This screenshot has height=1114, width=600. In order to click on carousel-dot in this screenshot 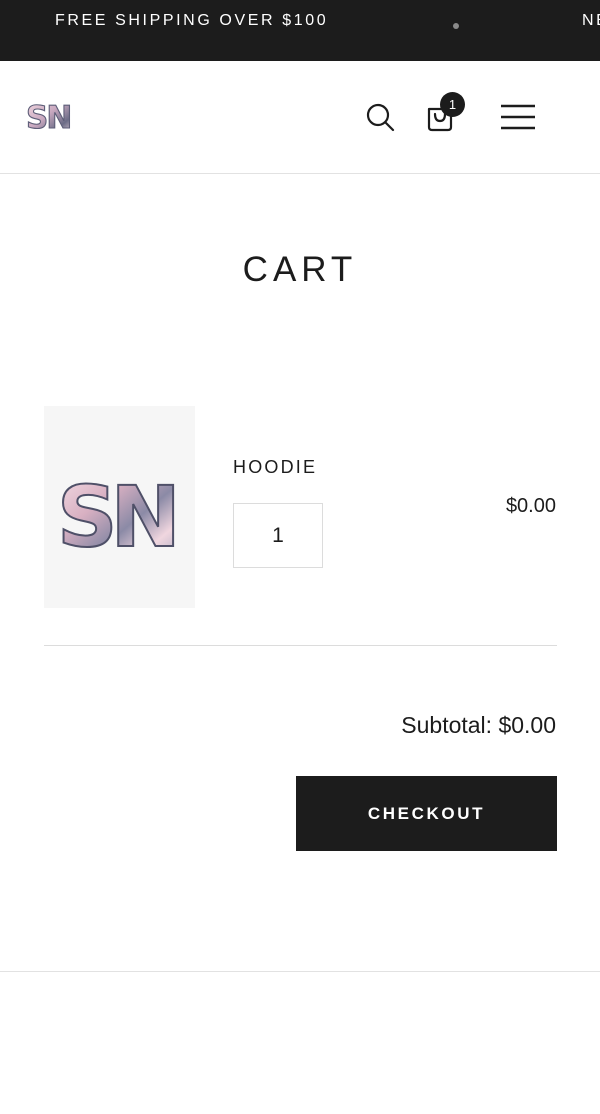, I will do `click(456, 26)`.